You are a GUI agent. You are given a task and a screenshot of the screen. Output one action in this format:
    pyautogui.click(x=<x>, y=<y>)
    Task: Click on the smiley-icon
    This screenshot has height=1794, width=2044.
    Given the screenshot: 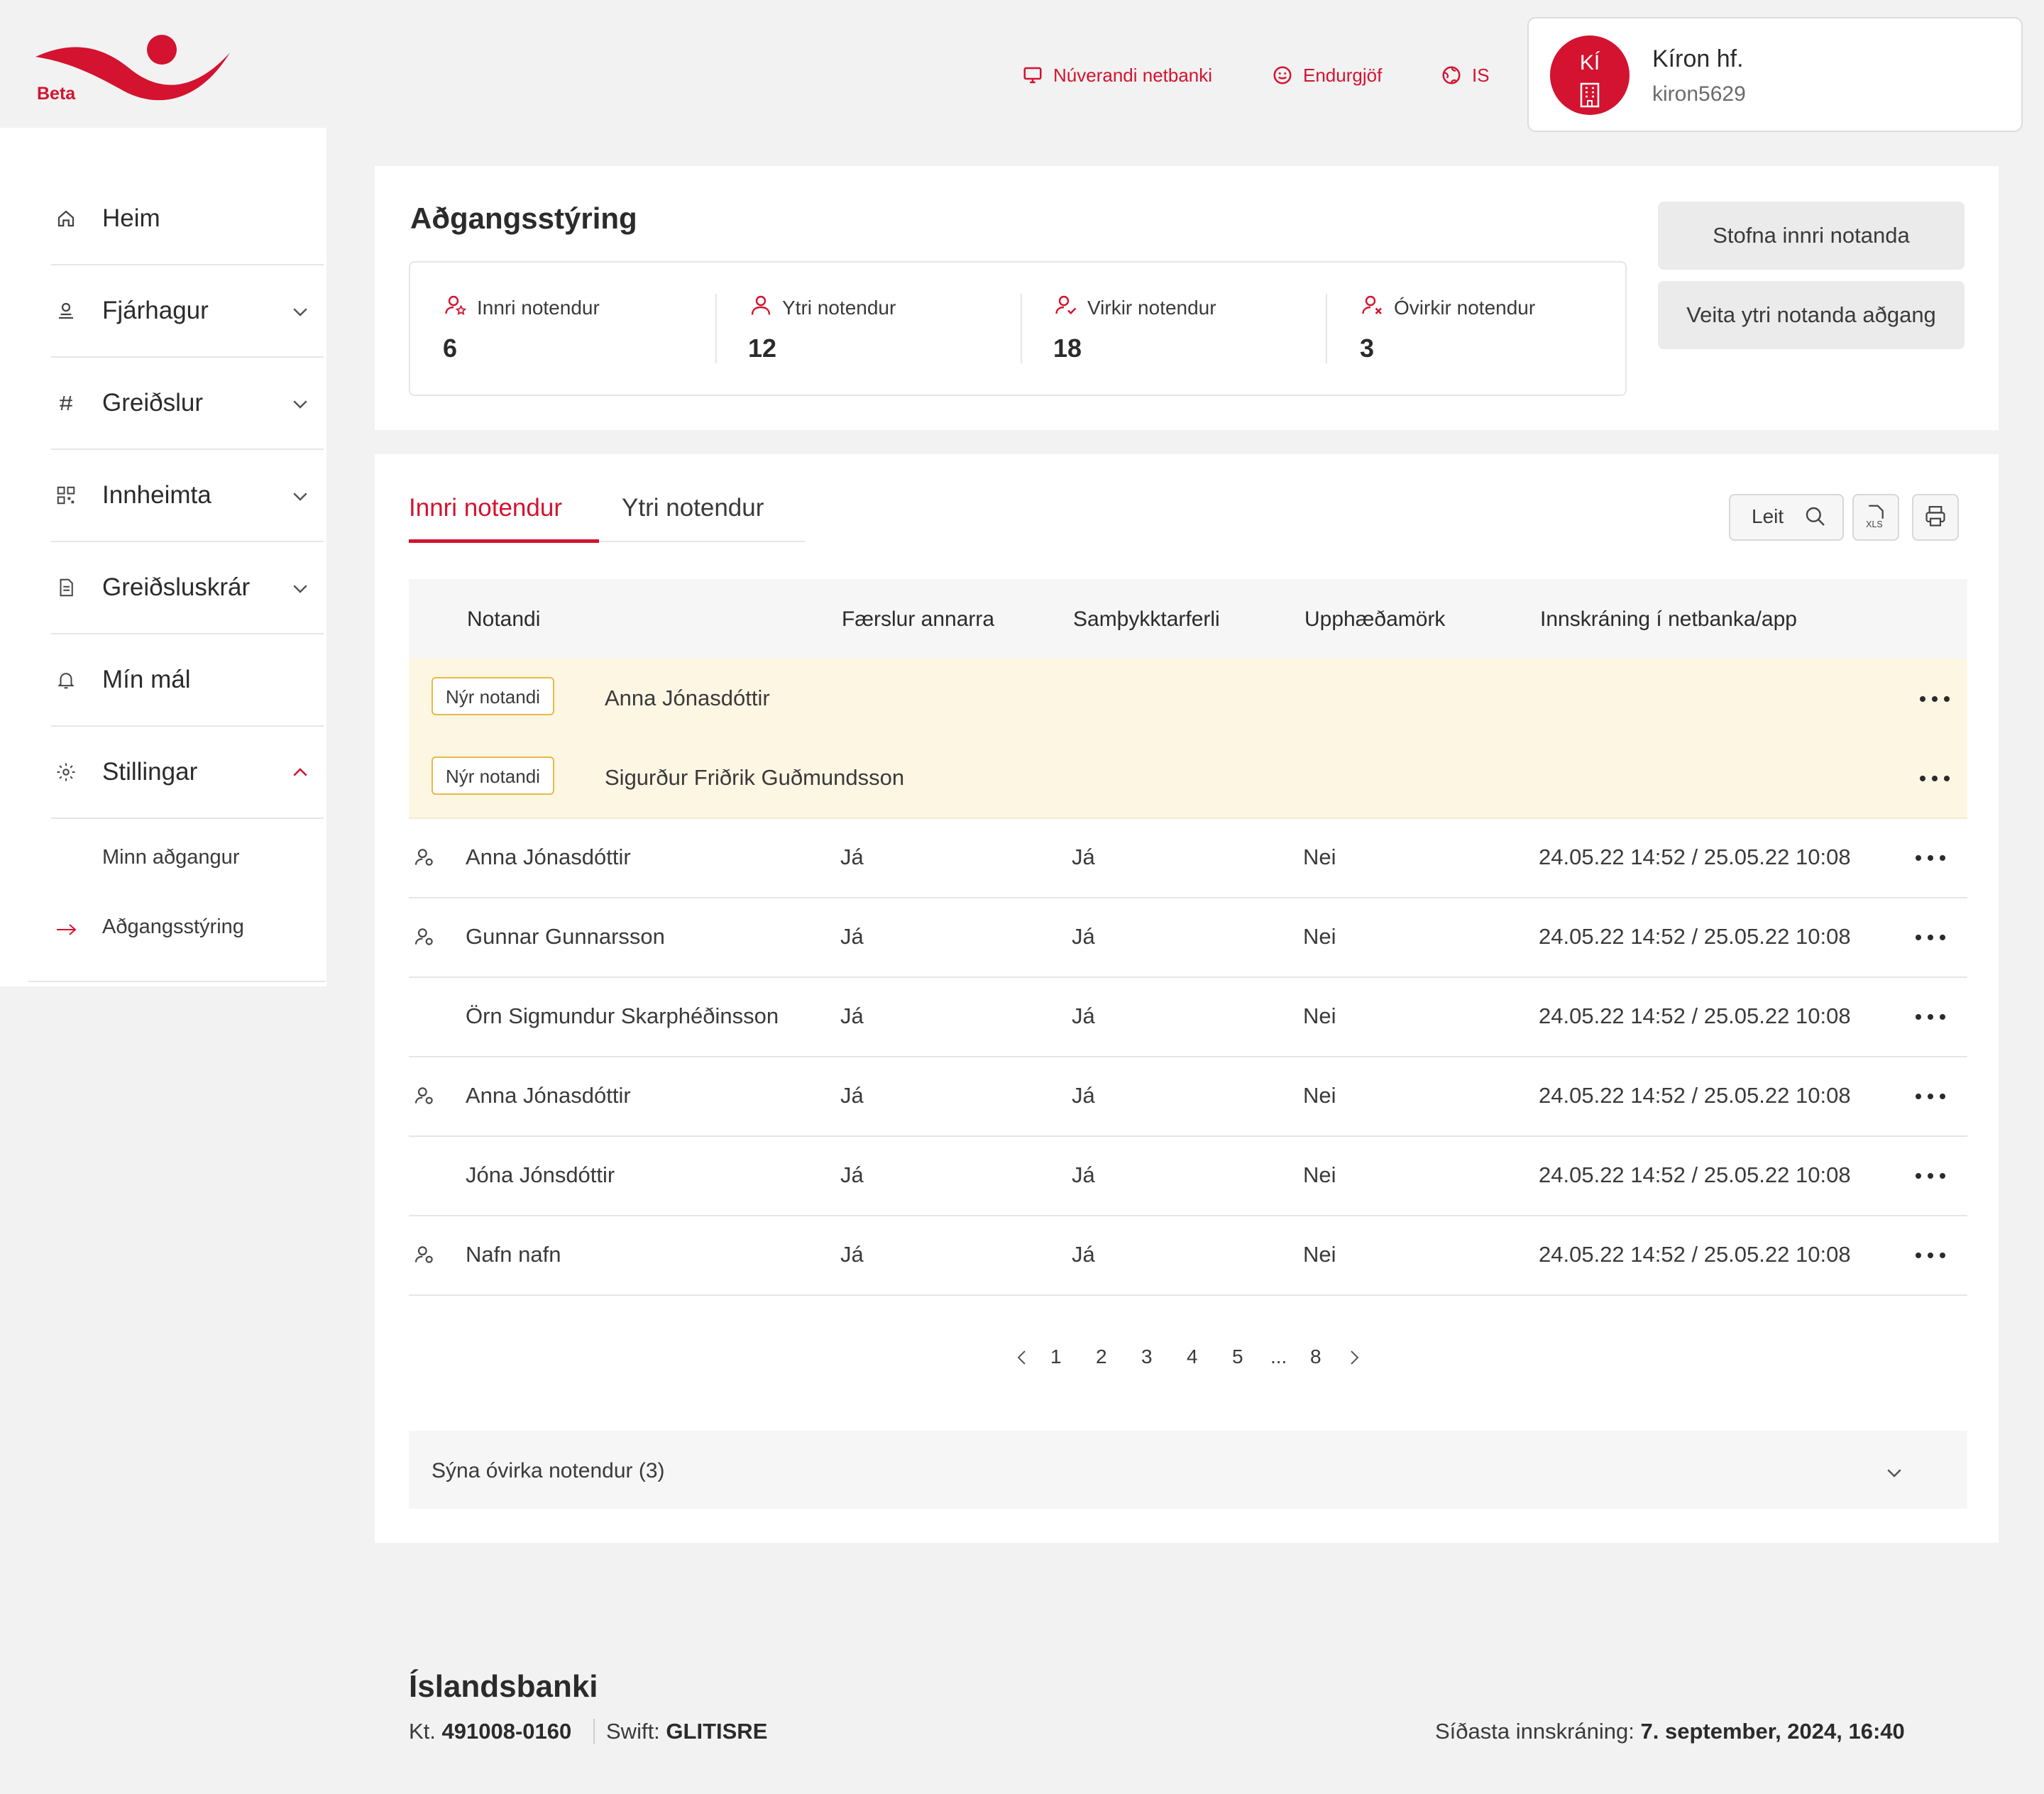 What is the action you would take?
    pyautogui.click(x=1282, y=75)
    